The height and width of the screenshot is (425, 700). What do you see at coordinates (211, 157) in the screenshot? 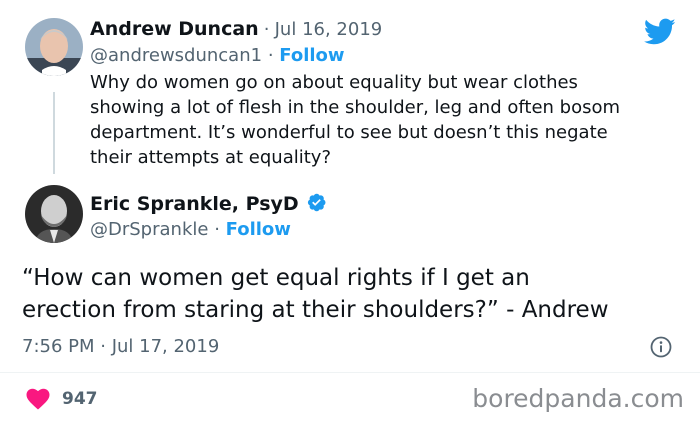
I see `text-line: their attempts at equality?` at bounding box center [211, 157].